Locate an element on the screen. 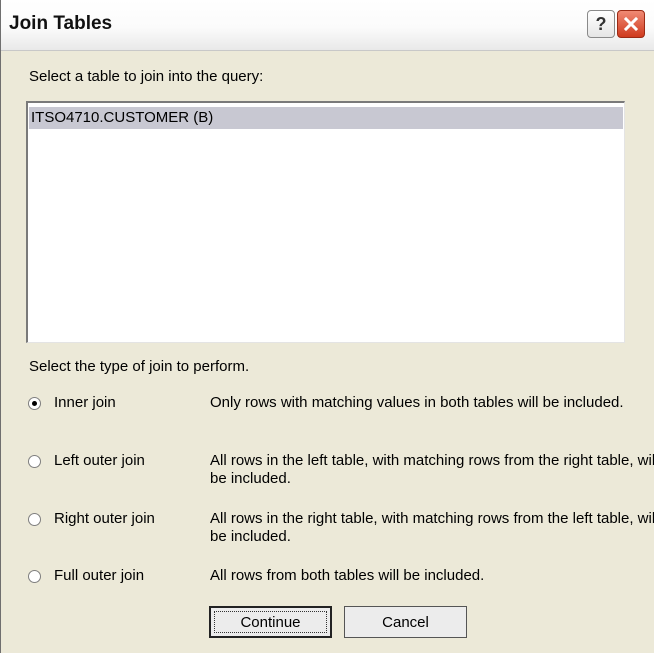 This screenshot has width=654, height=653. focus-rectangle is located at coordinates (270, 622).